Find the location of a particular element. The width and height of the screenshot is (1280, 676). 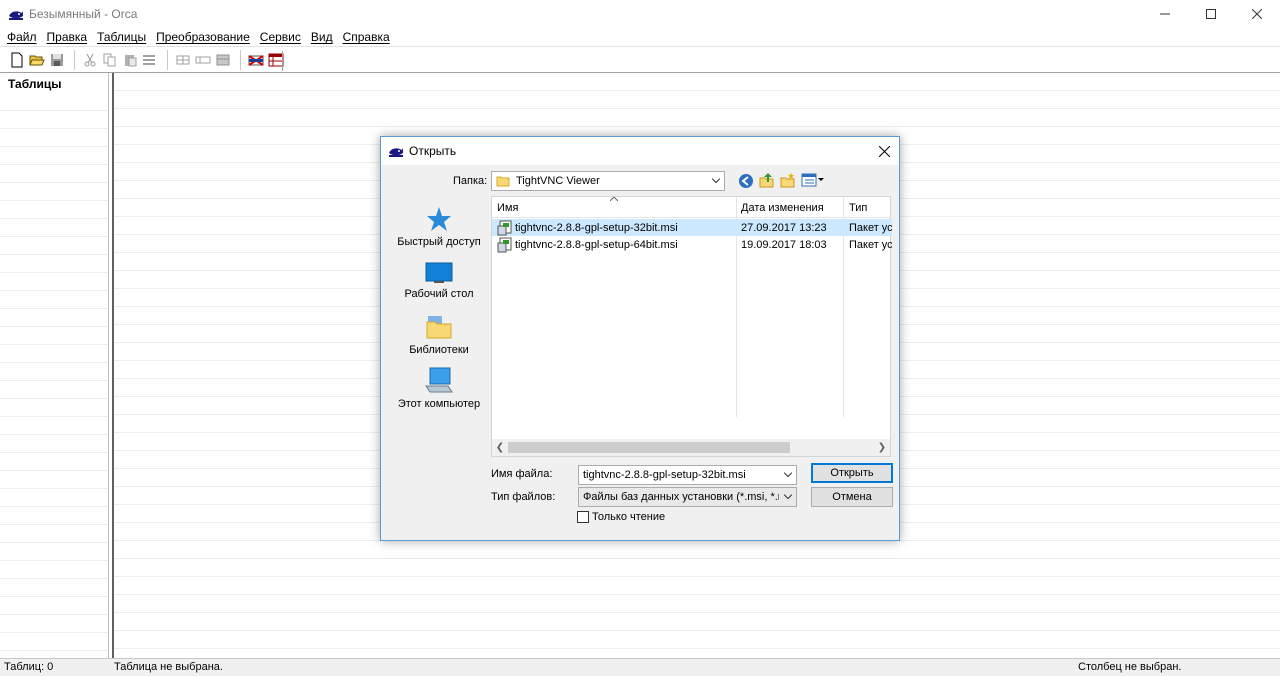

validate-icon is located at coordinates (256, 60).